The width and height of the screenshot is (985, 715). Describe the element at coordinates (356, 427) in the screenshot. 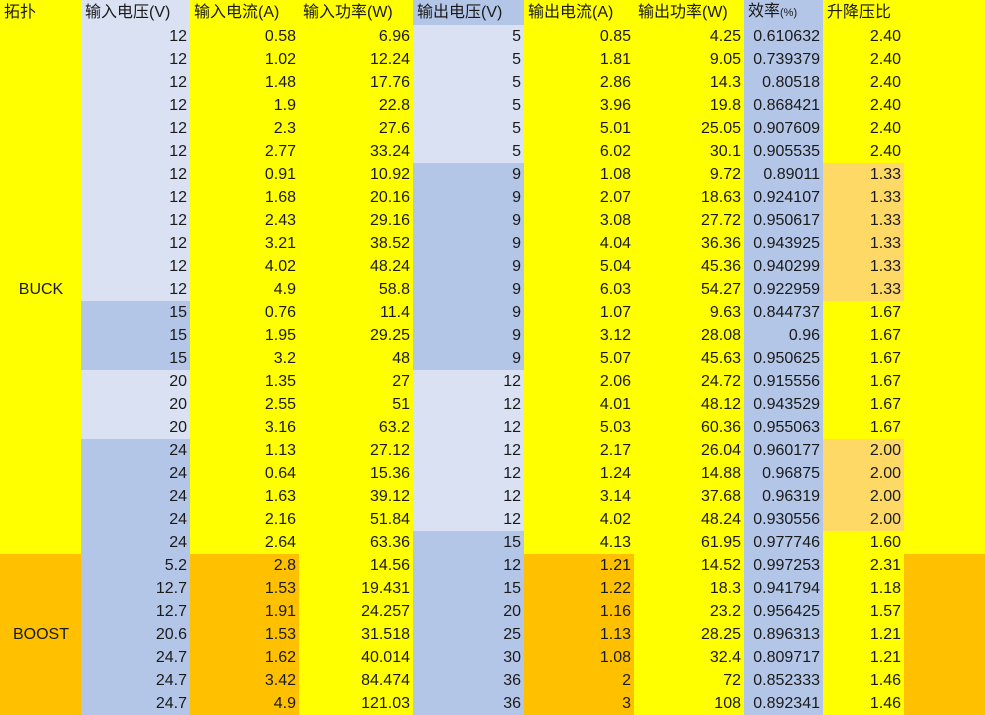

I see `cell-pin: 63.2` at that location.